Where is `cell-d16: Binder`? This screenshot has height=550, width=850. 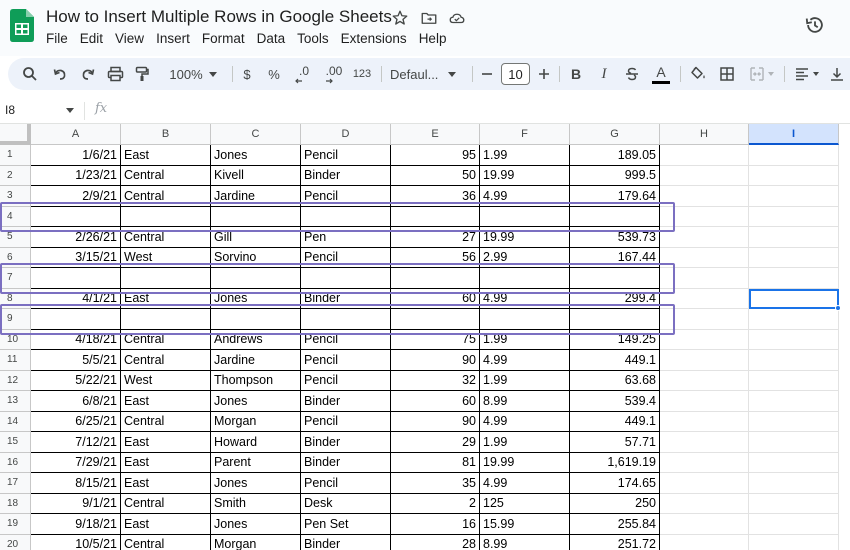 cell-d16: Binder is located at coordinates (346, 462).